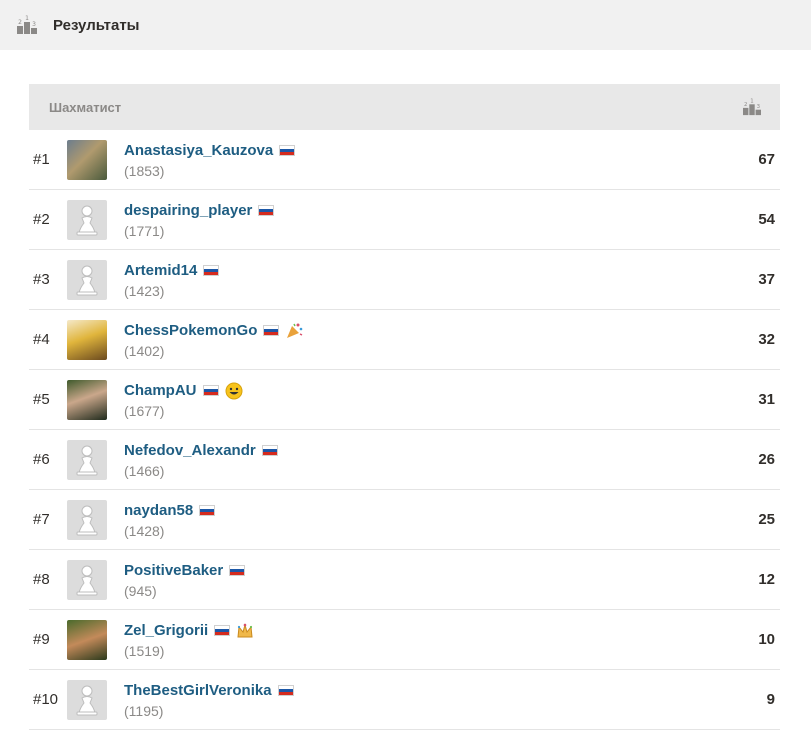  What do you see at coordinates (144, 230) in the screenshot?
I see `player-rating: (1771)` at bounding box center [144, 230].